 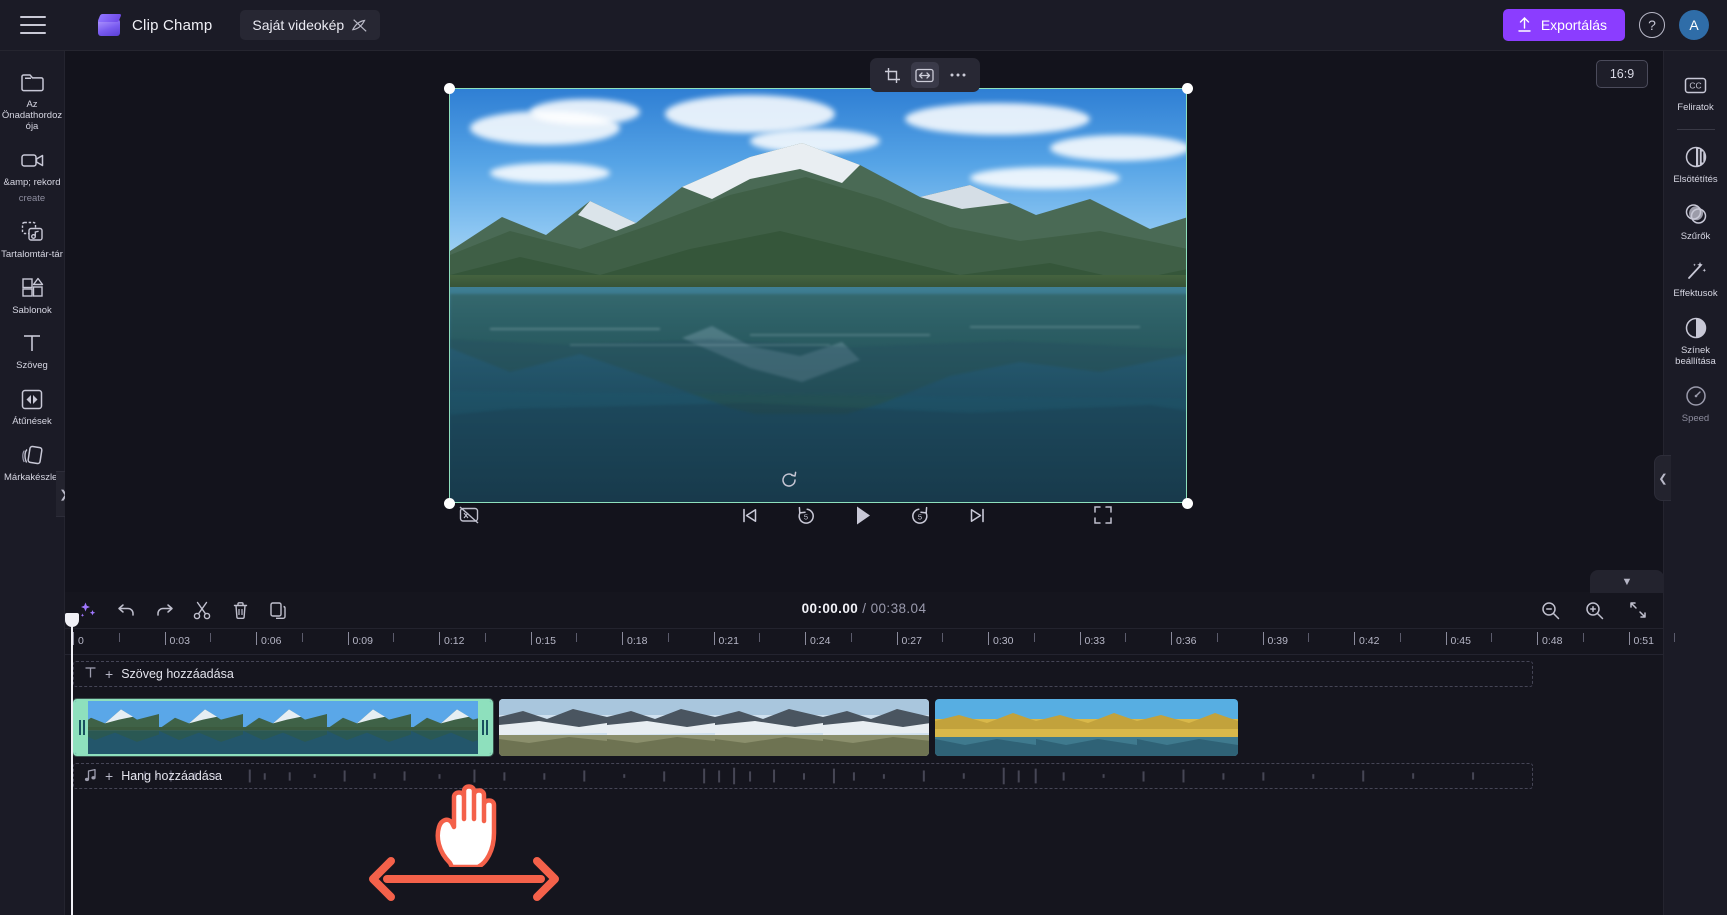 What do you see at coordinates (1695, 129) in the screenshot?
I see `divider` at bounding box center [1695, 129].